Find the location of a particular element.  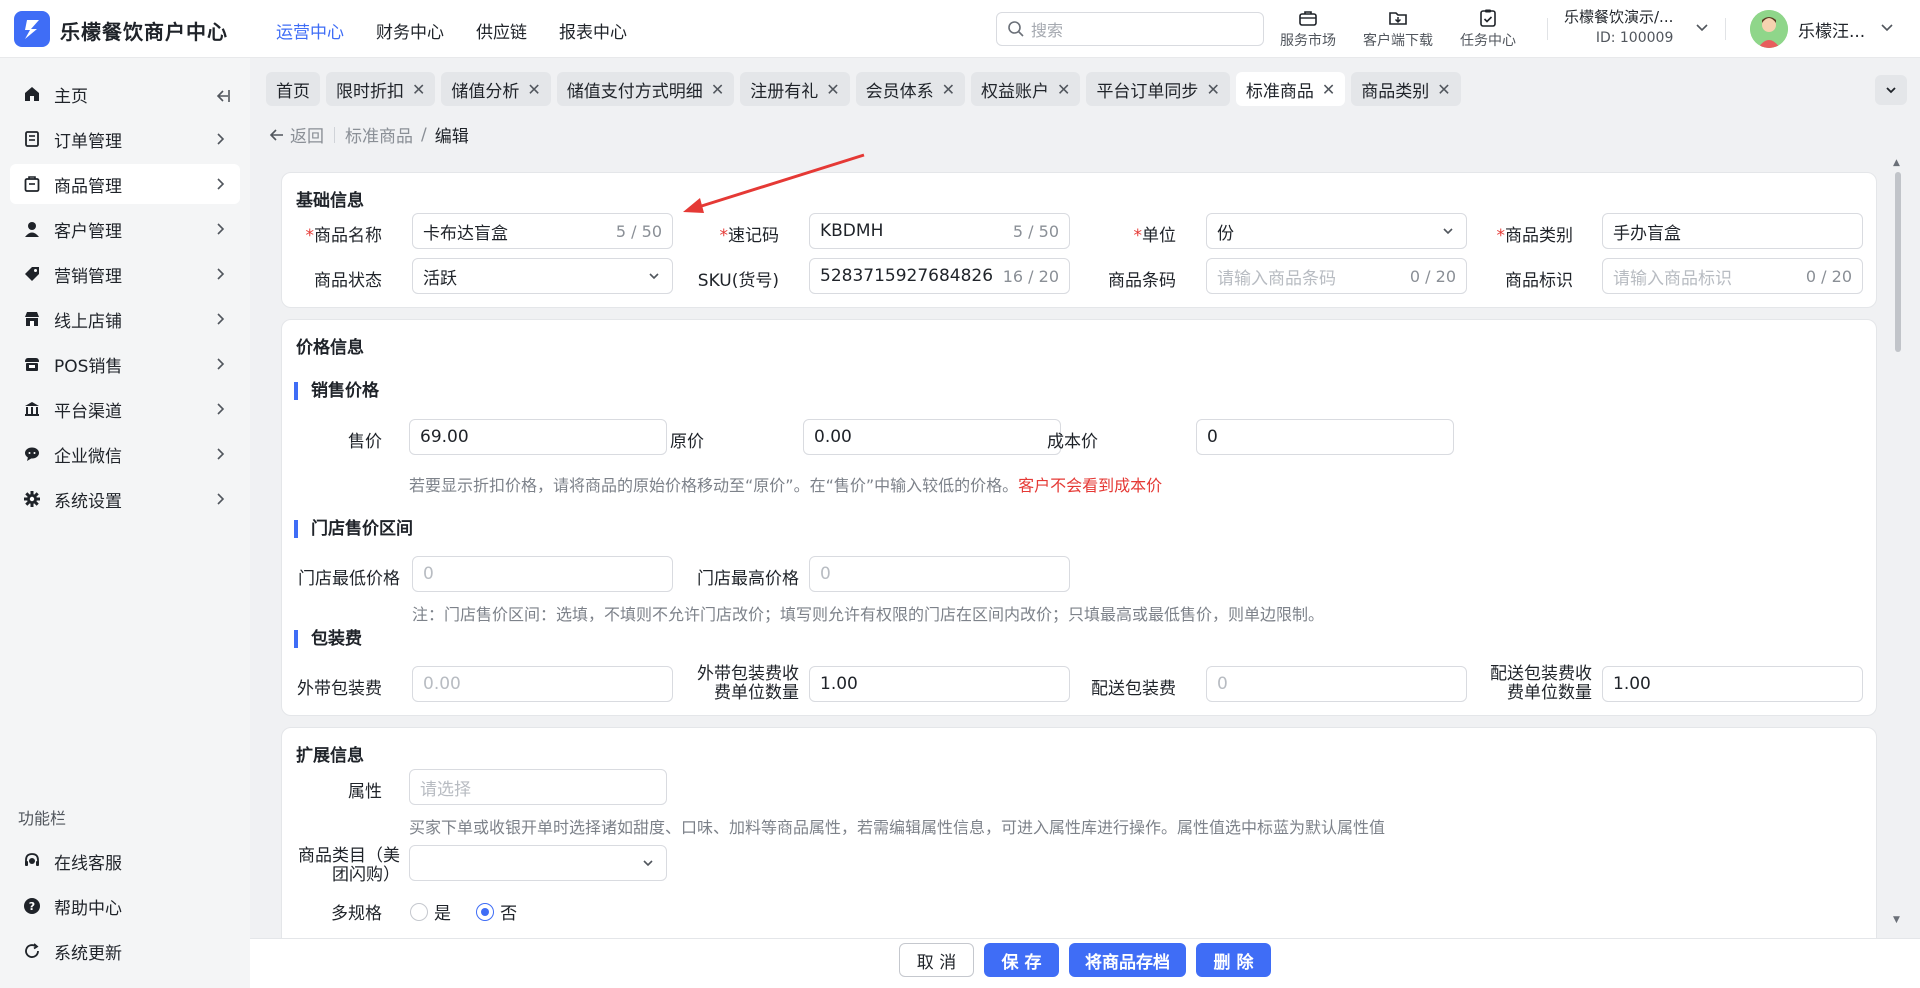

cancel-button: 取 消 is located at coordinates (936, 960).